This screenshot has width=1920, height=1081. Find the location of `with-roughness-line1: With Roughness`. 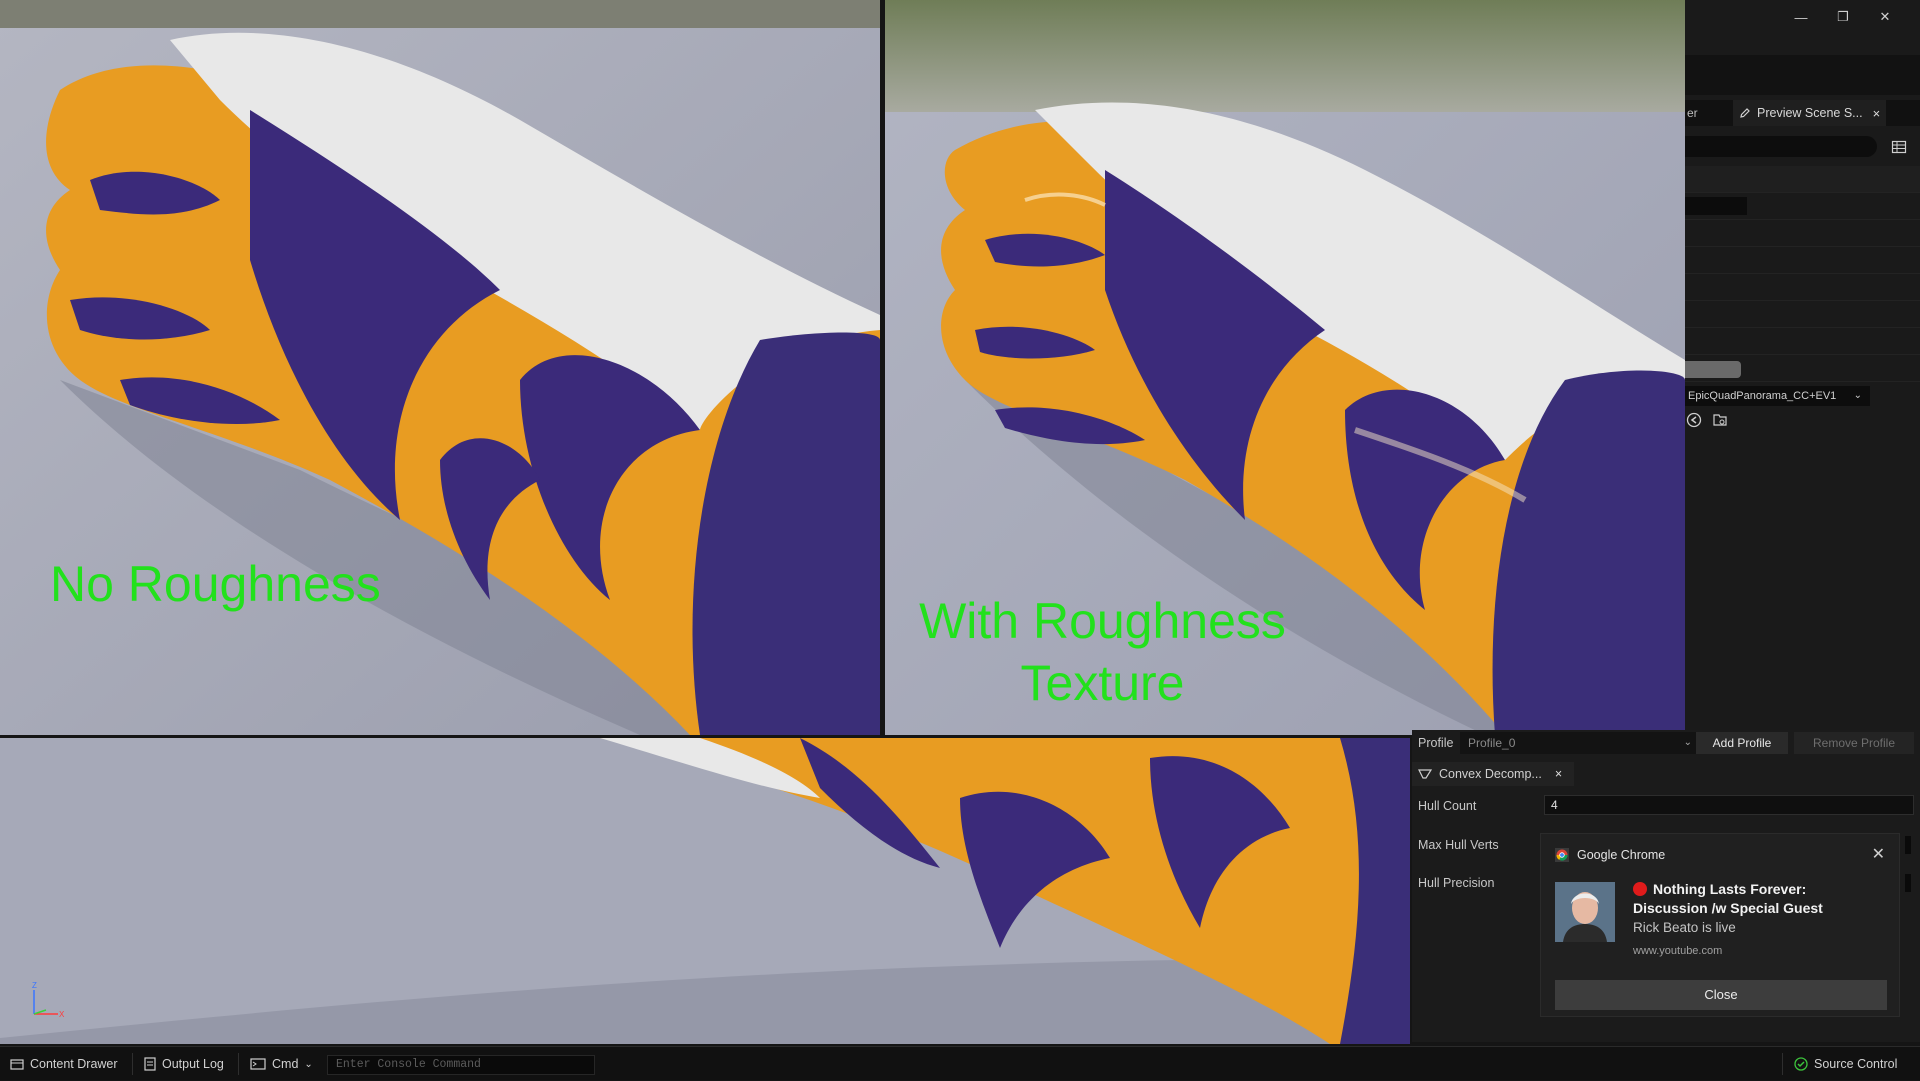

with-roughness-line1: With Roughness is located at coordinates (1102, 621).